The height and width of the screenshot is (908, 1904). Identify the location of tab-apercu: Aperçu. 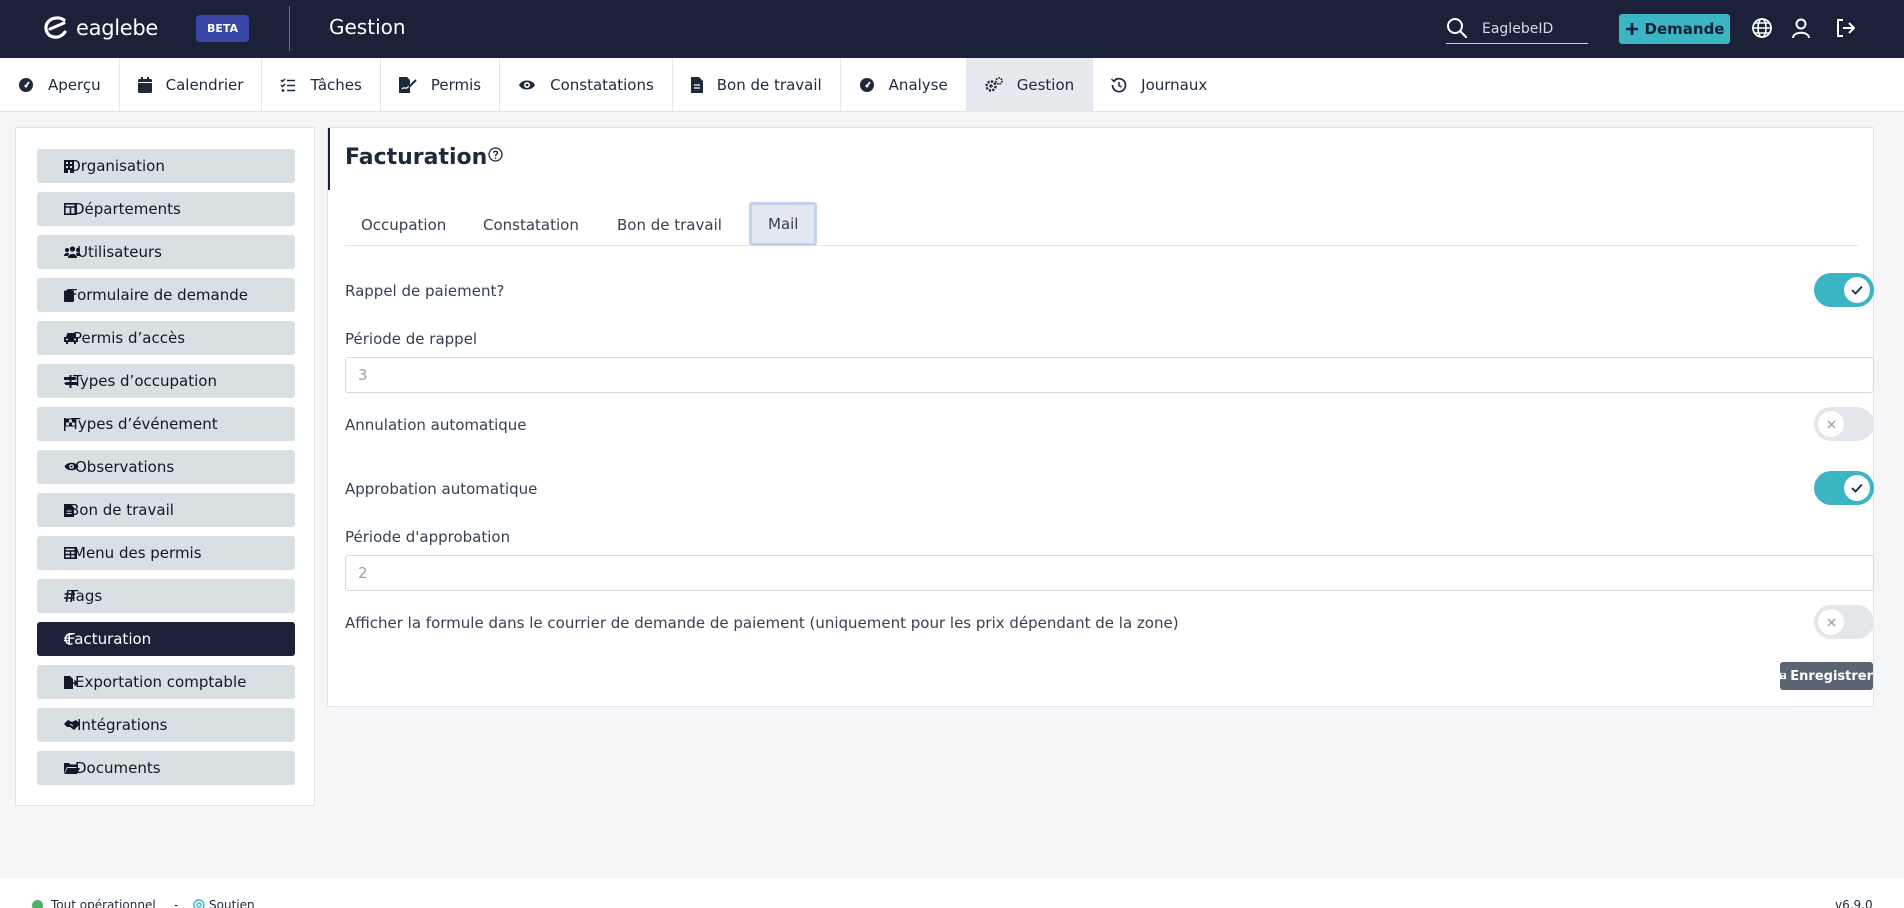
(60, 85).